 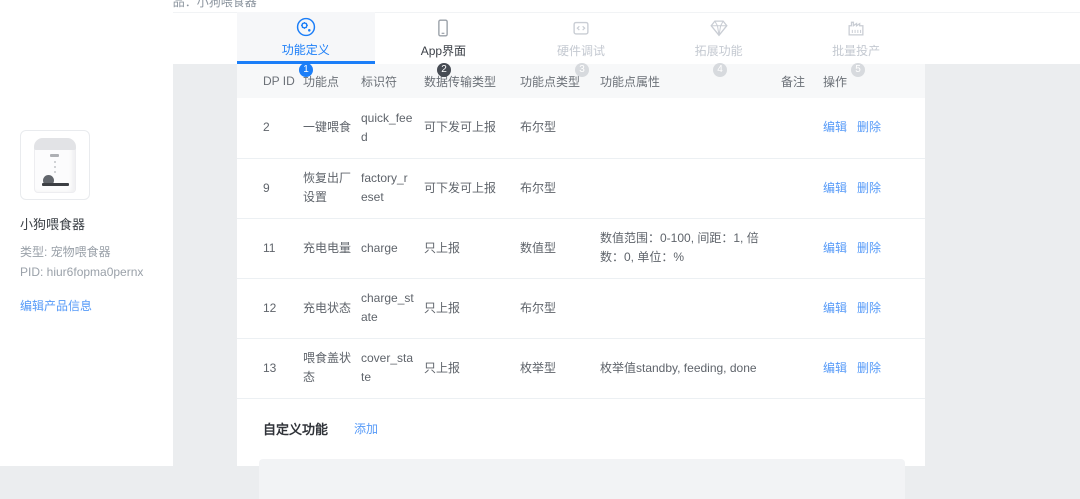 I want to click on cell-dp-id: 9, so click(x=270, y=188).